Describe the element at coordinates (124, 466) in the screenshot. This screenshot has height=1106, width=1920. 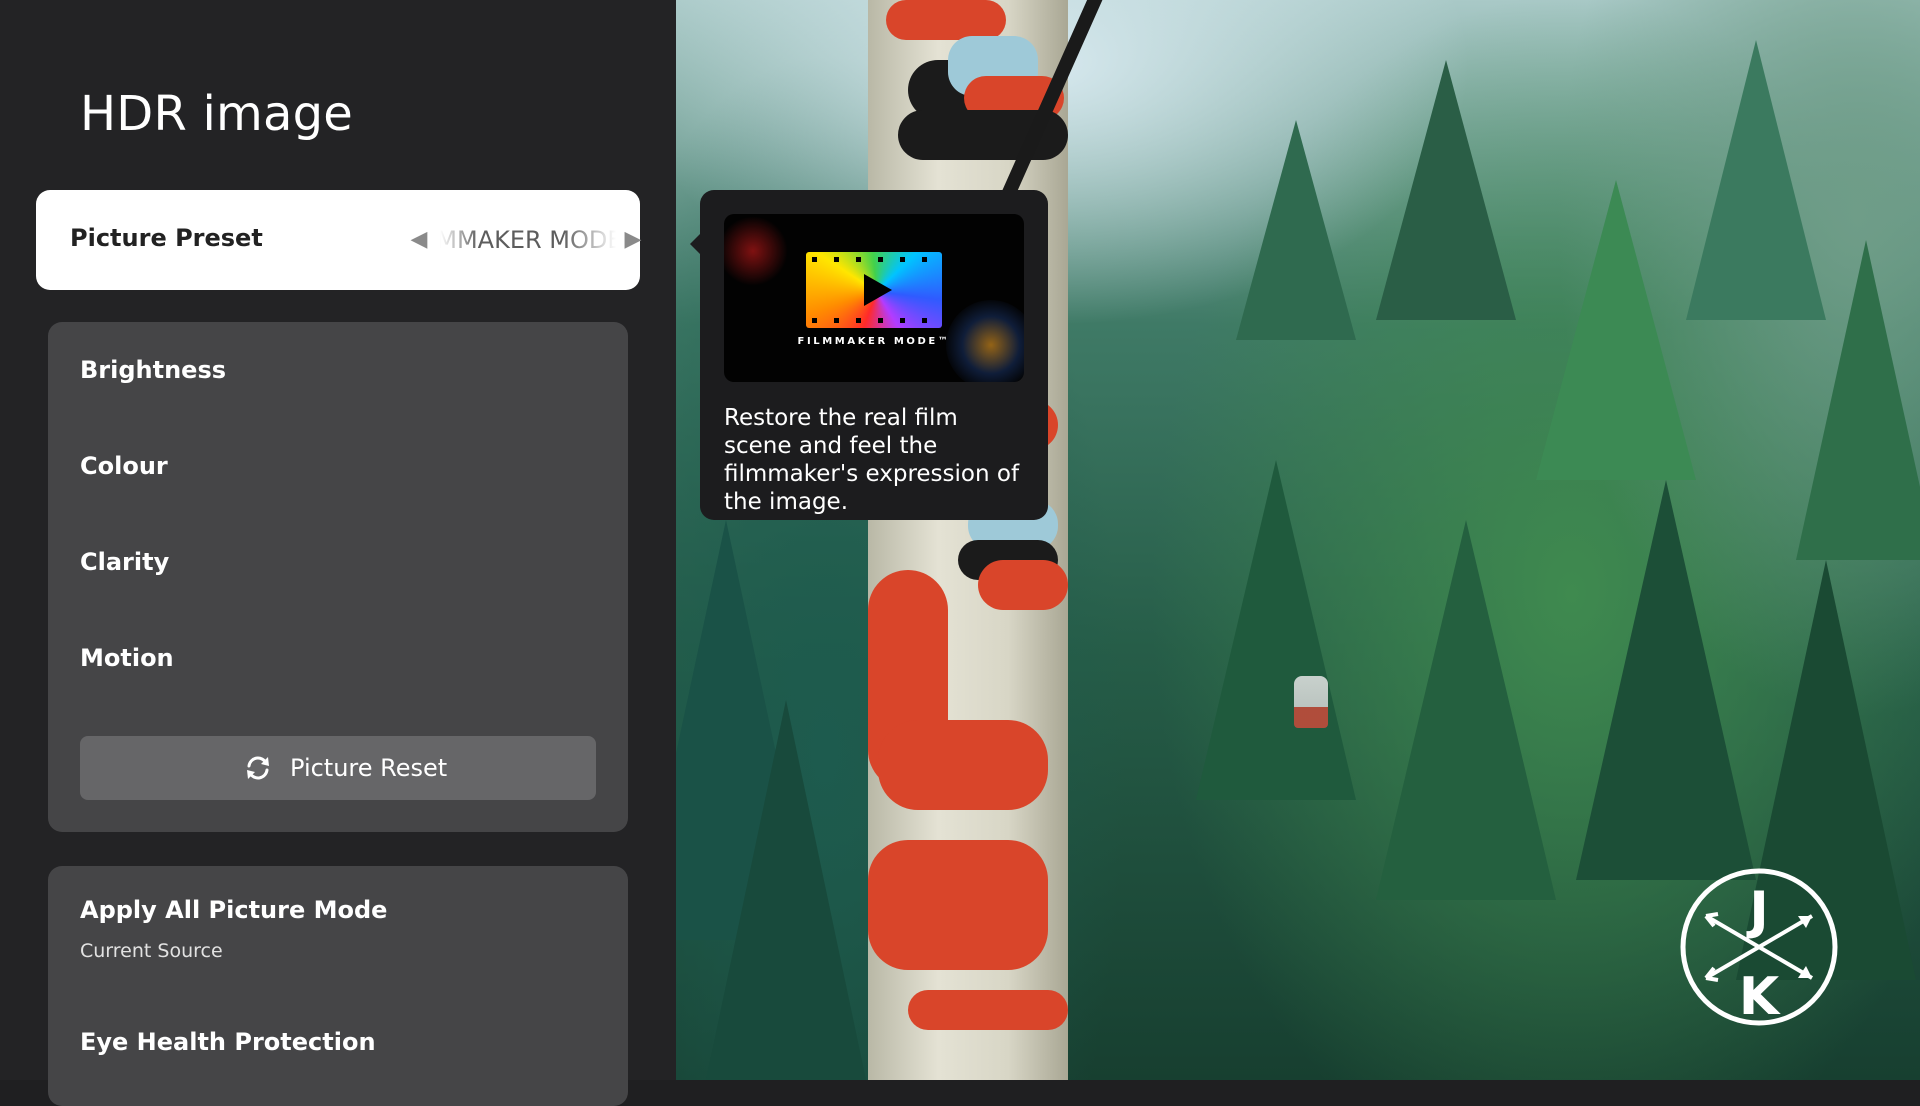
I see `menu-item-colour: Colour` at that location.